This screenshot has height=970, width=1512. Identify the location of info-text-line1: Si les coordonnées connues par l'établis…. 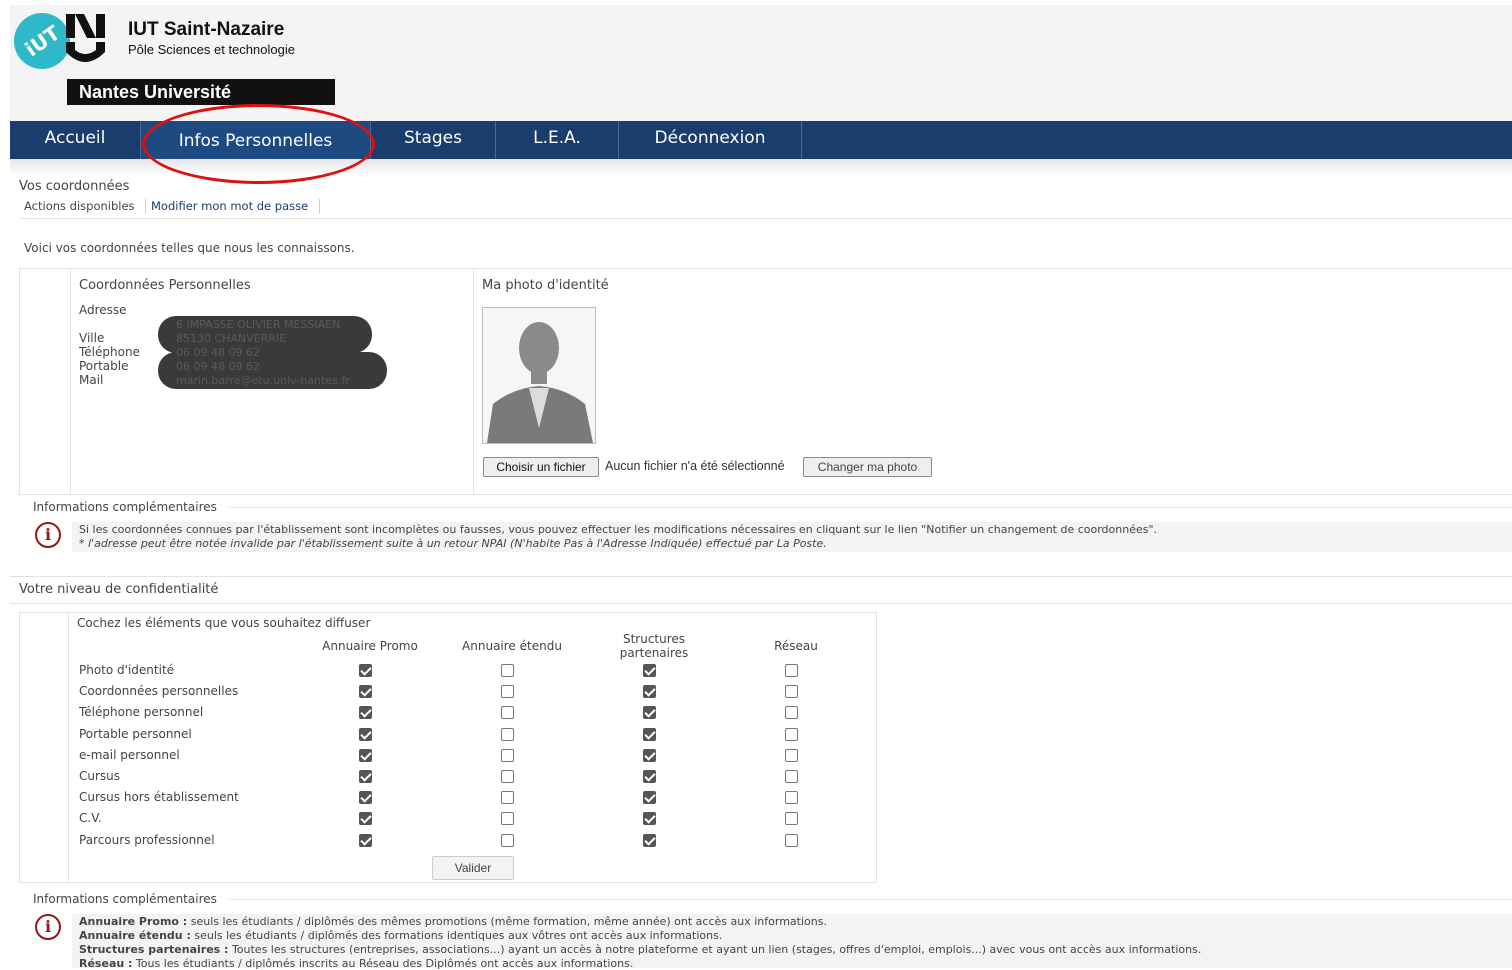
(618, 529).